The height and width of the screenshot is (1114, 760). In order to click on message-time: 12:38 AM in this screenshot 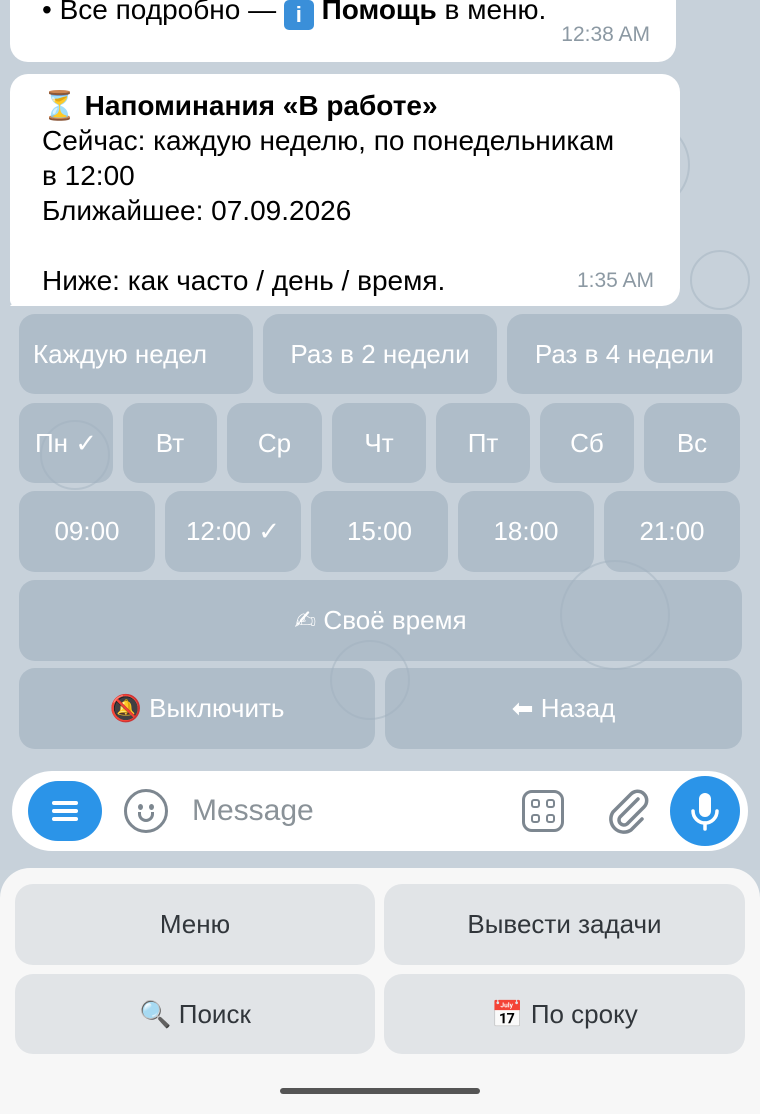, I will do `click(605, 34)`.